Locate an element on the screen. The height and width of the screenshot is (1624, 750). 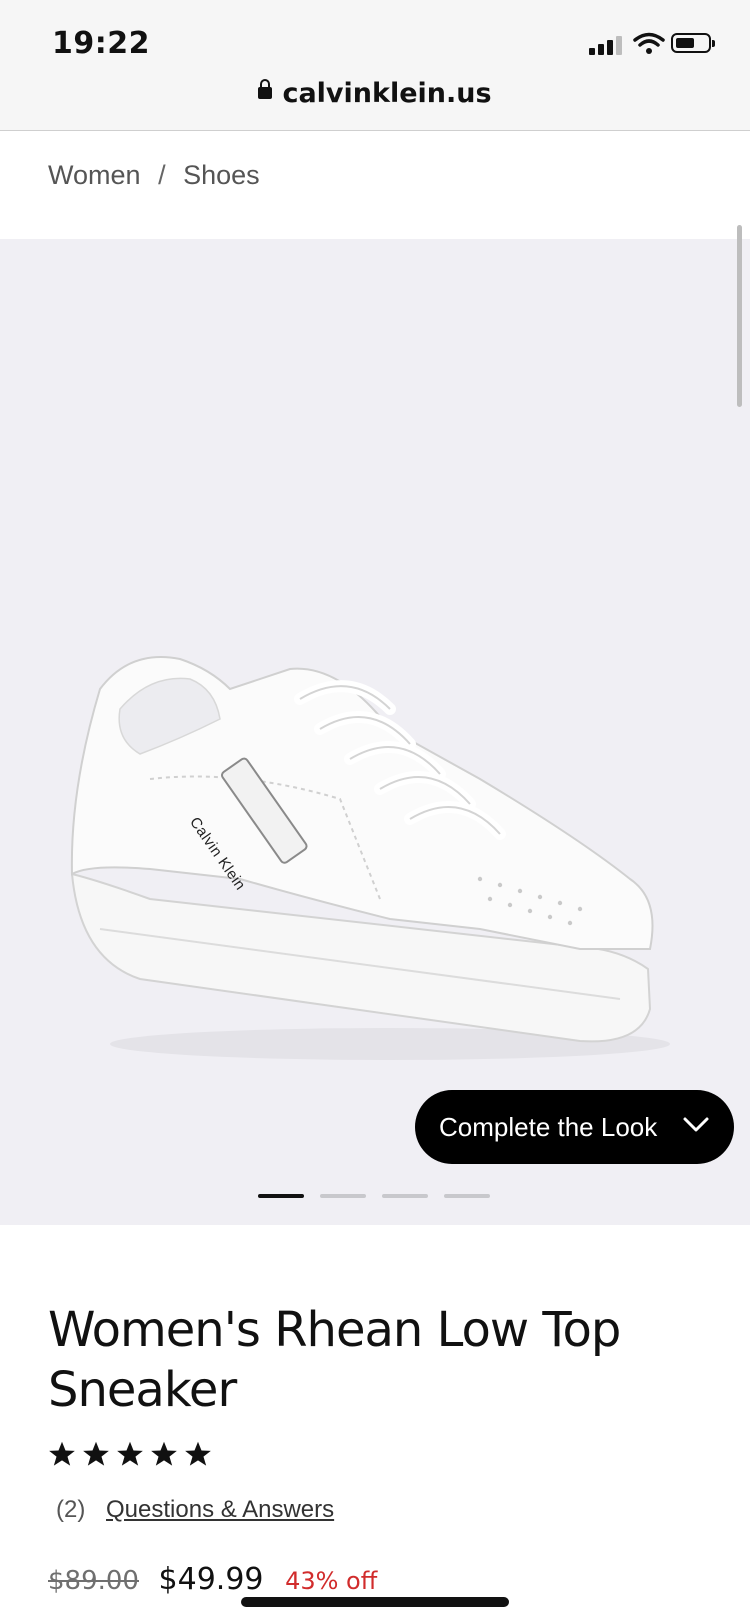
breadcrumb: Women / Shoes is located at coordinates (154, 175).